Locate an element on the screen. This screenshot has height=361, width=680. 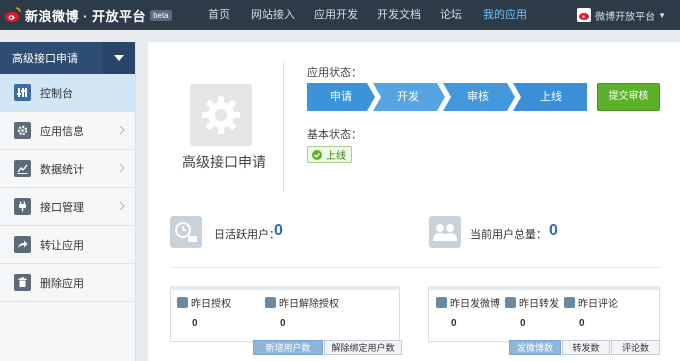
nav-forum: 论坛 is located at coordinates (451, 15).